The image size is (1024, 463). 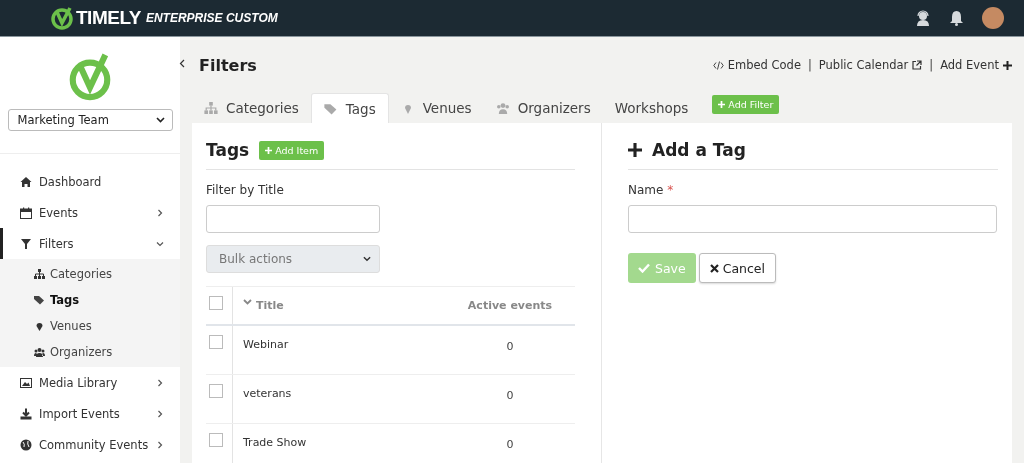 I want to click on sidebar-item: Community Events, so click(x=90, y=444).